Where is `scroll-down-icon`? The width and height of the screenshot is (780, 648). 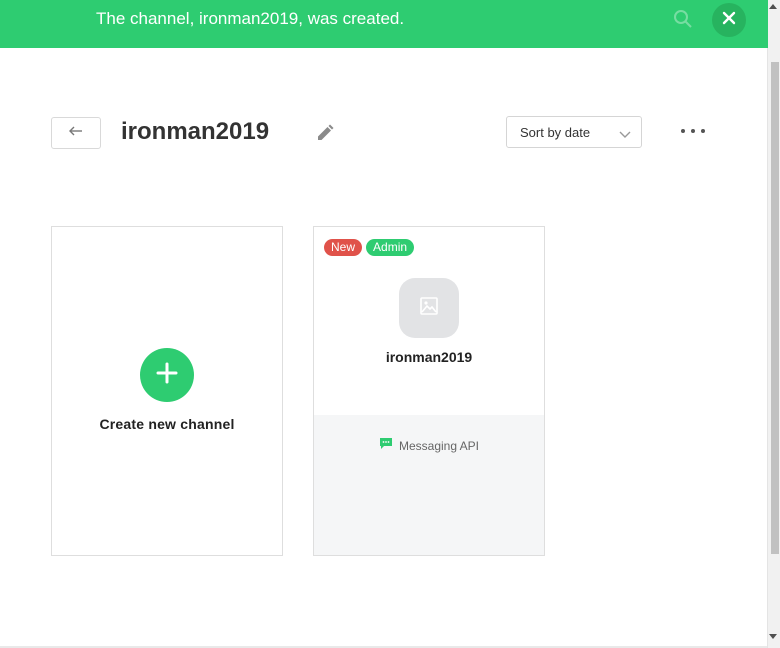 scroll-down-icon is located at coordinates (773, 636).